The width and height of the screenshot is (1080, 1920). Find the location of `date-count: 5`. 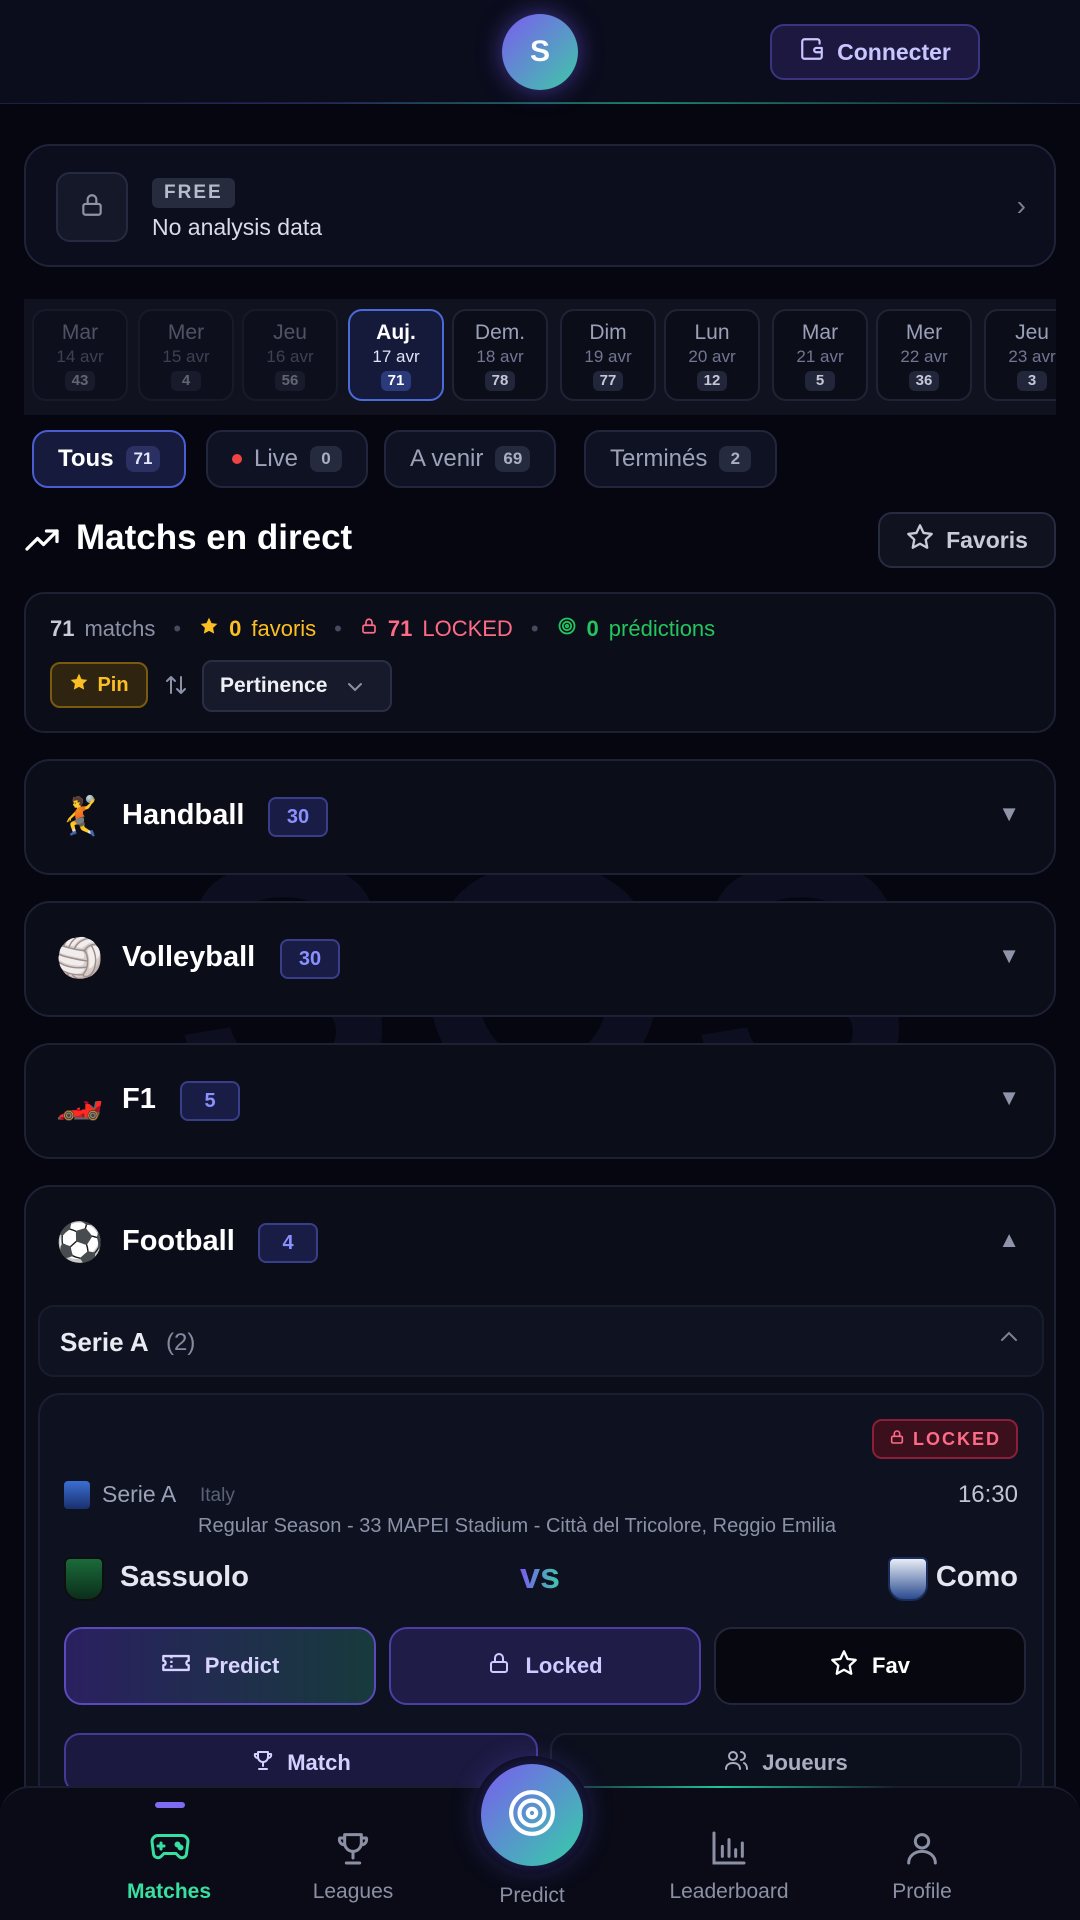

date-count: 5 is located at coordinates (820, 381).